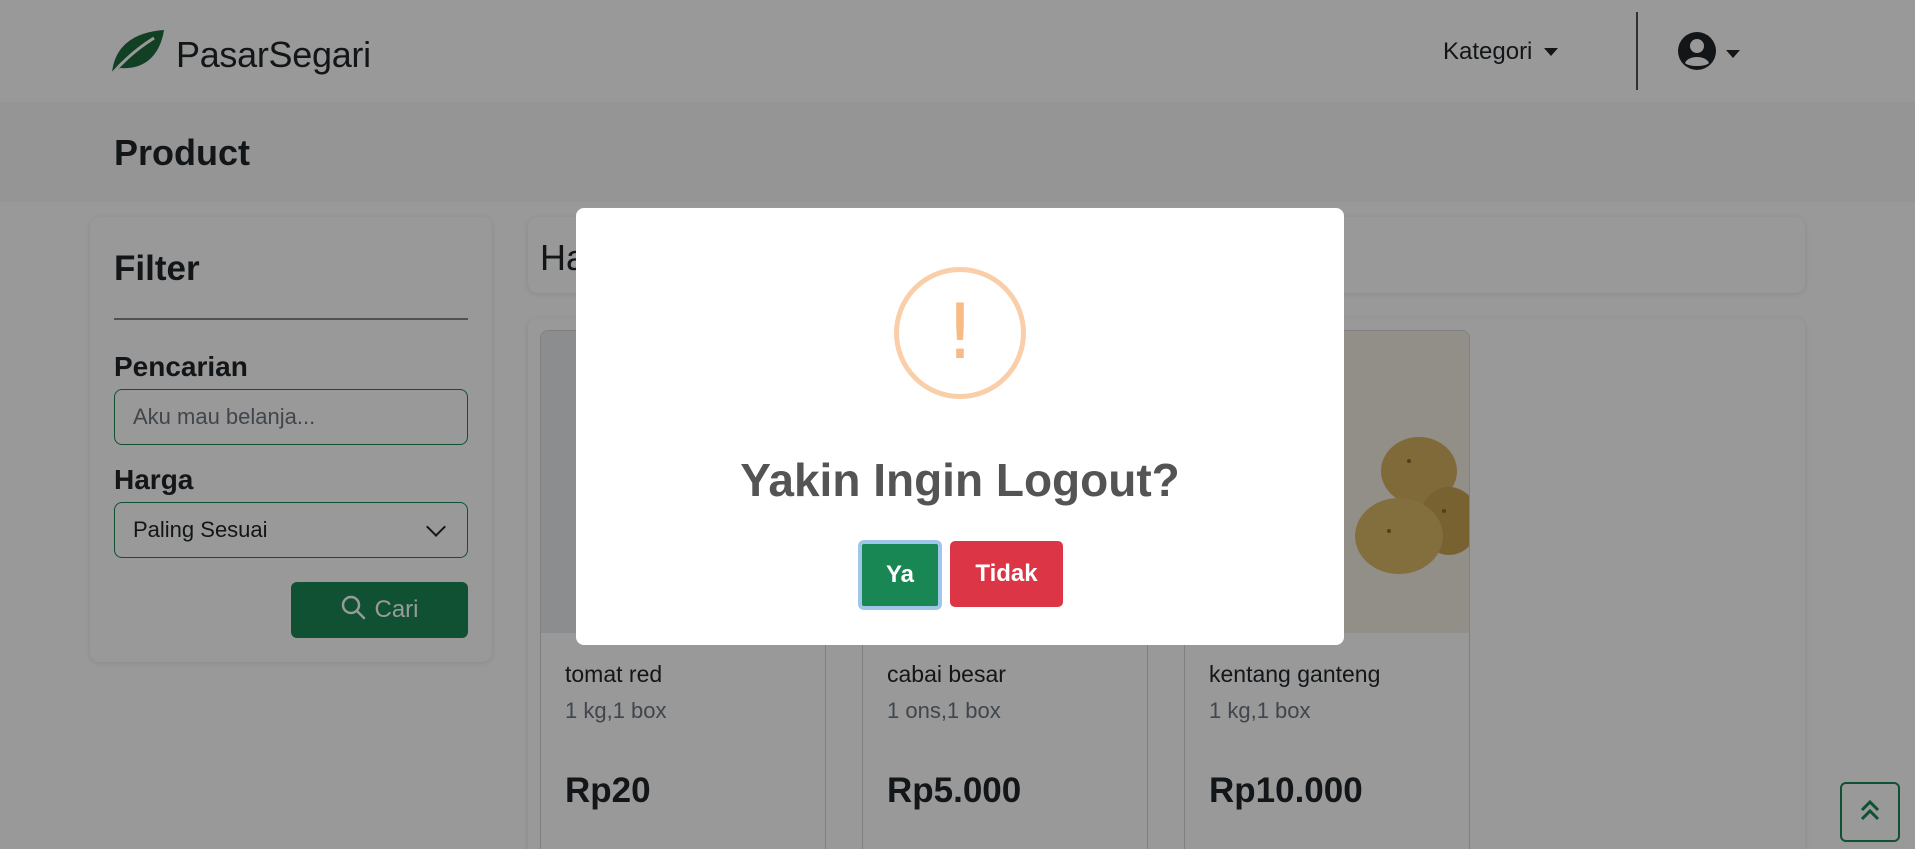 The image size is (1915, 849). I want to click on warning-icon: !, so click(960, 333).